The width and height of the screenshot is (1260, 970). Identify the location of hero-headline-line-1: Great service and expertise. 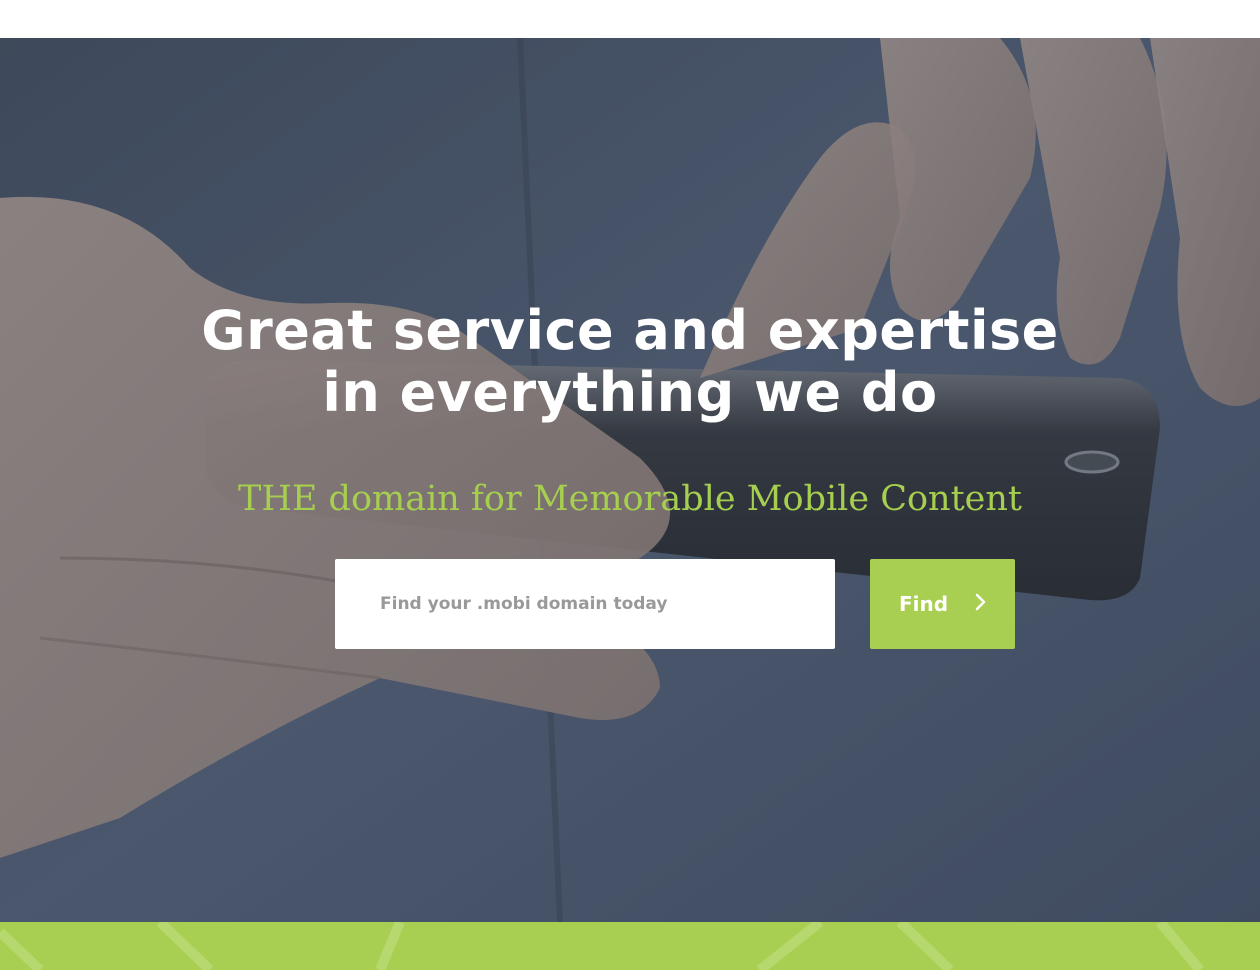
(630, 330).